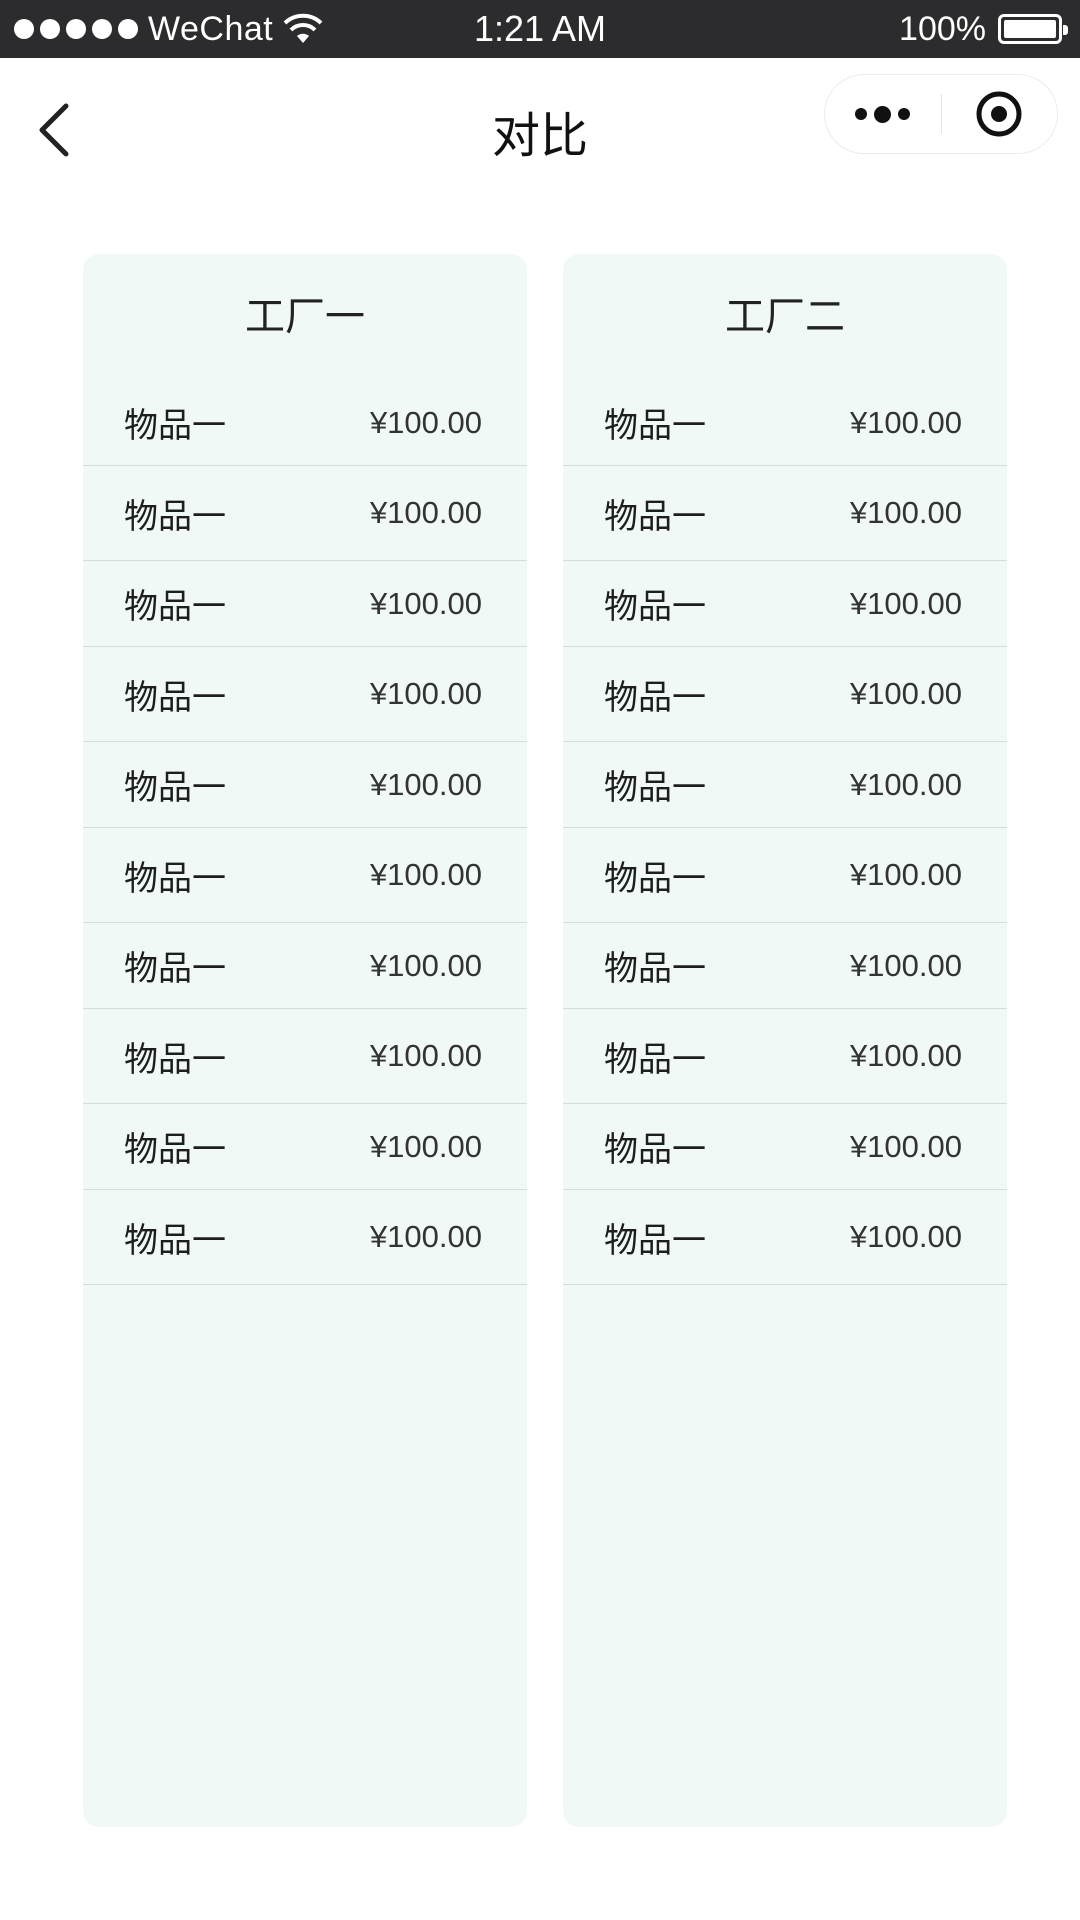 The image size is (1080, 1920). Describe the element at coordinates (305, 317) in the screenshot. I see `factory-title: 工厂一` at that location.